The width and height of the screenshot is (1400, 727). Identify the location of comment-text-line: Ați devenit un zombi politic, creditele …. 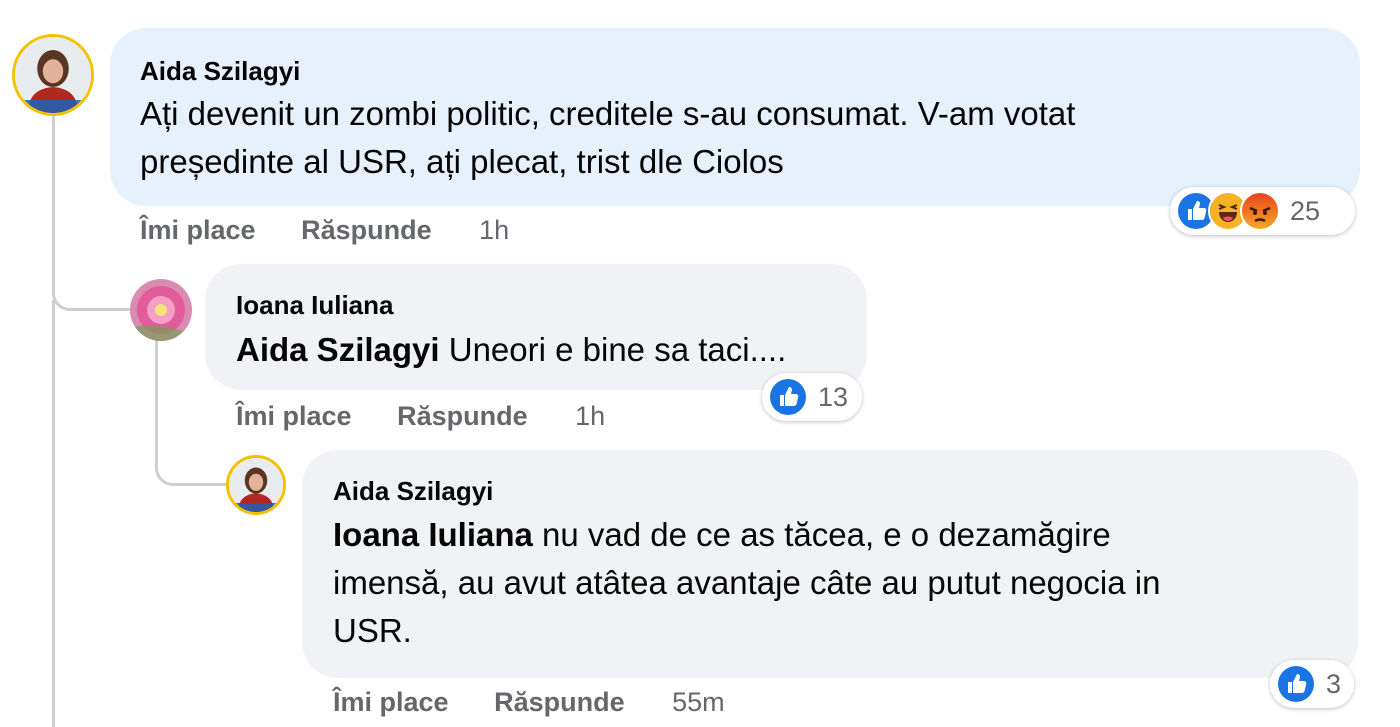
(608, 113).